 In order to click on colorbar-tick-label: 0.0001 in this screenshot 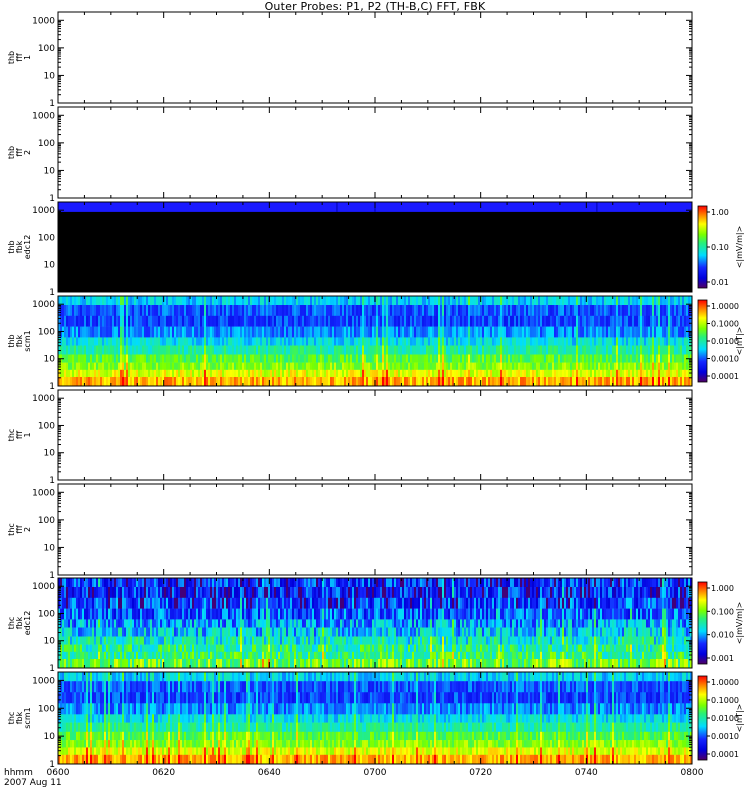, I will do `click(725, 376)`.